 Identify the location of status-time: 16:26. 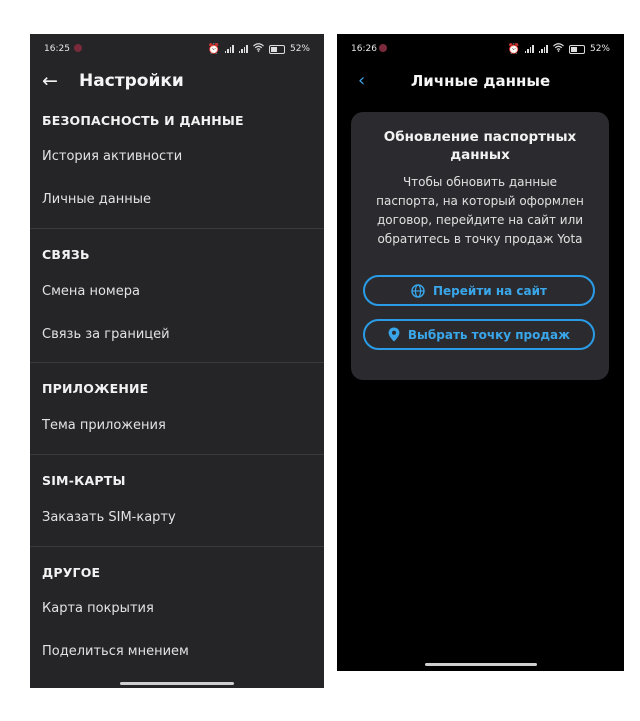
(364, 49).